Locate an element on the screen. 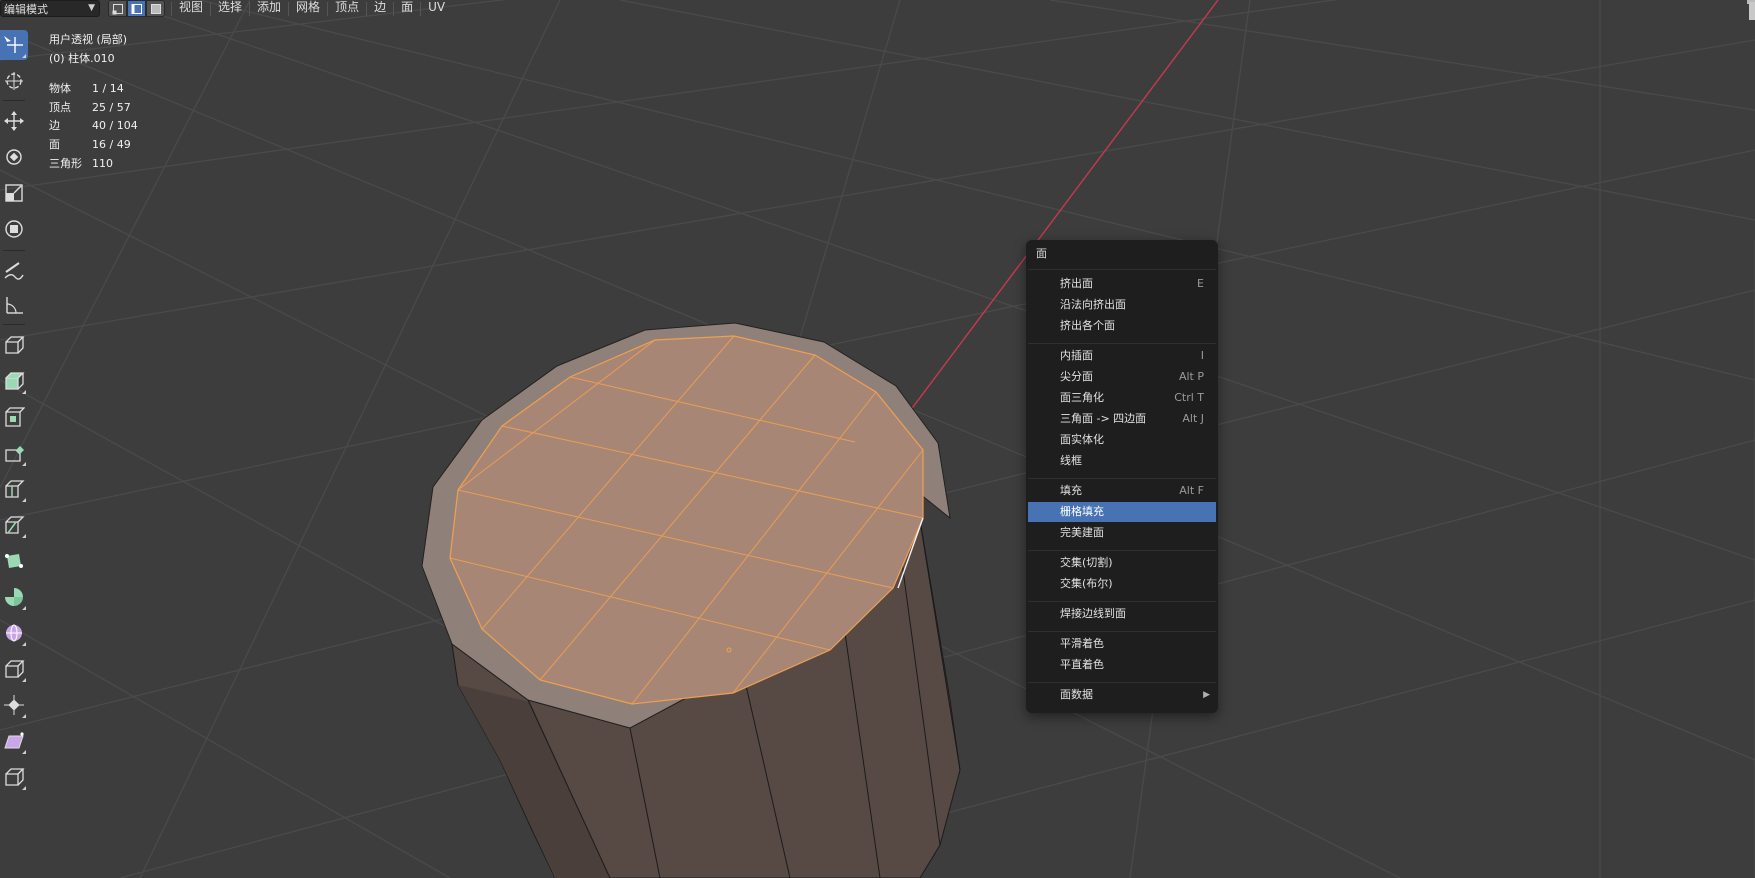 Image resolution: width=1755 pixels, height=878 pixels. menu-edge: 边 is located at coordinates (380, 8).